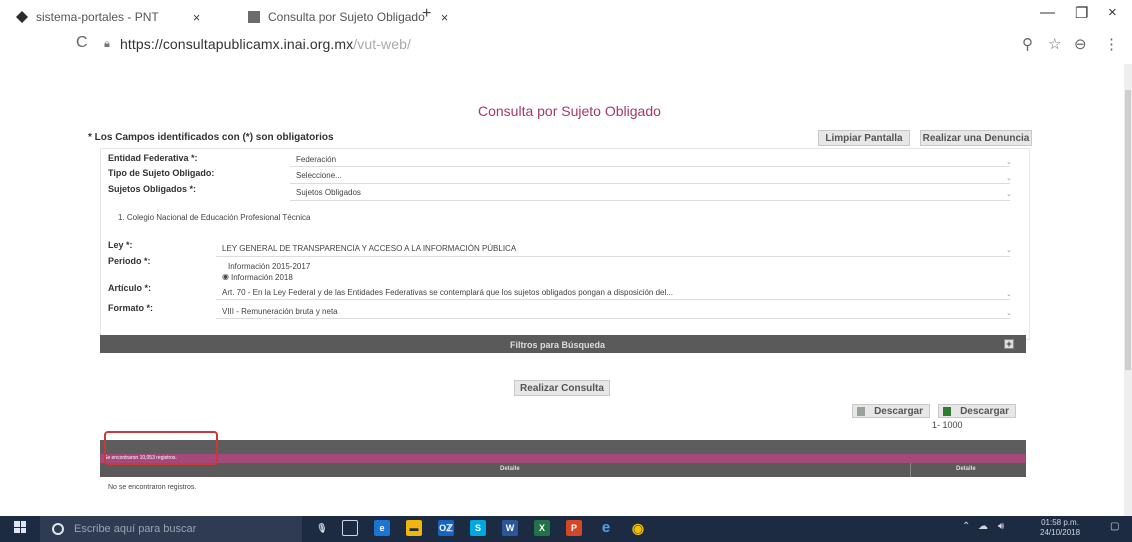 The width and height of the screenshot is (1132, 542). I want to click on clock-time: 01:58 p.m., so click(1060, 522).